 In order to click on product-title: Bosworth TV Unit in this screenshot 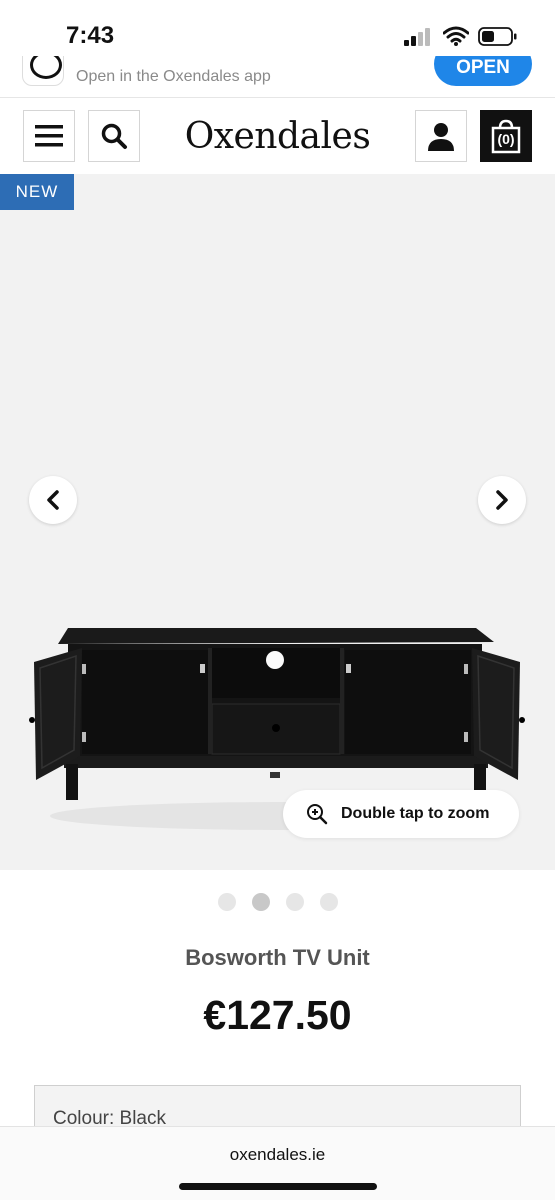, I will do `click(277, 957)`.